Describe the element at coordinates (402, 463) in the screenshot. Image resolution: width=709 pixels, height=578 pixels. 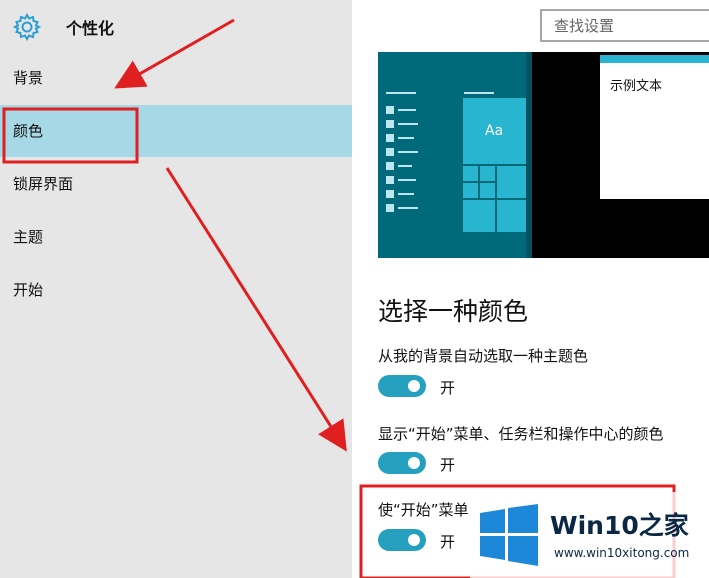
I see `show-color-toggle` at that location.